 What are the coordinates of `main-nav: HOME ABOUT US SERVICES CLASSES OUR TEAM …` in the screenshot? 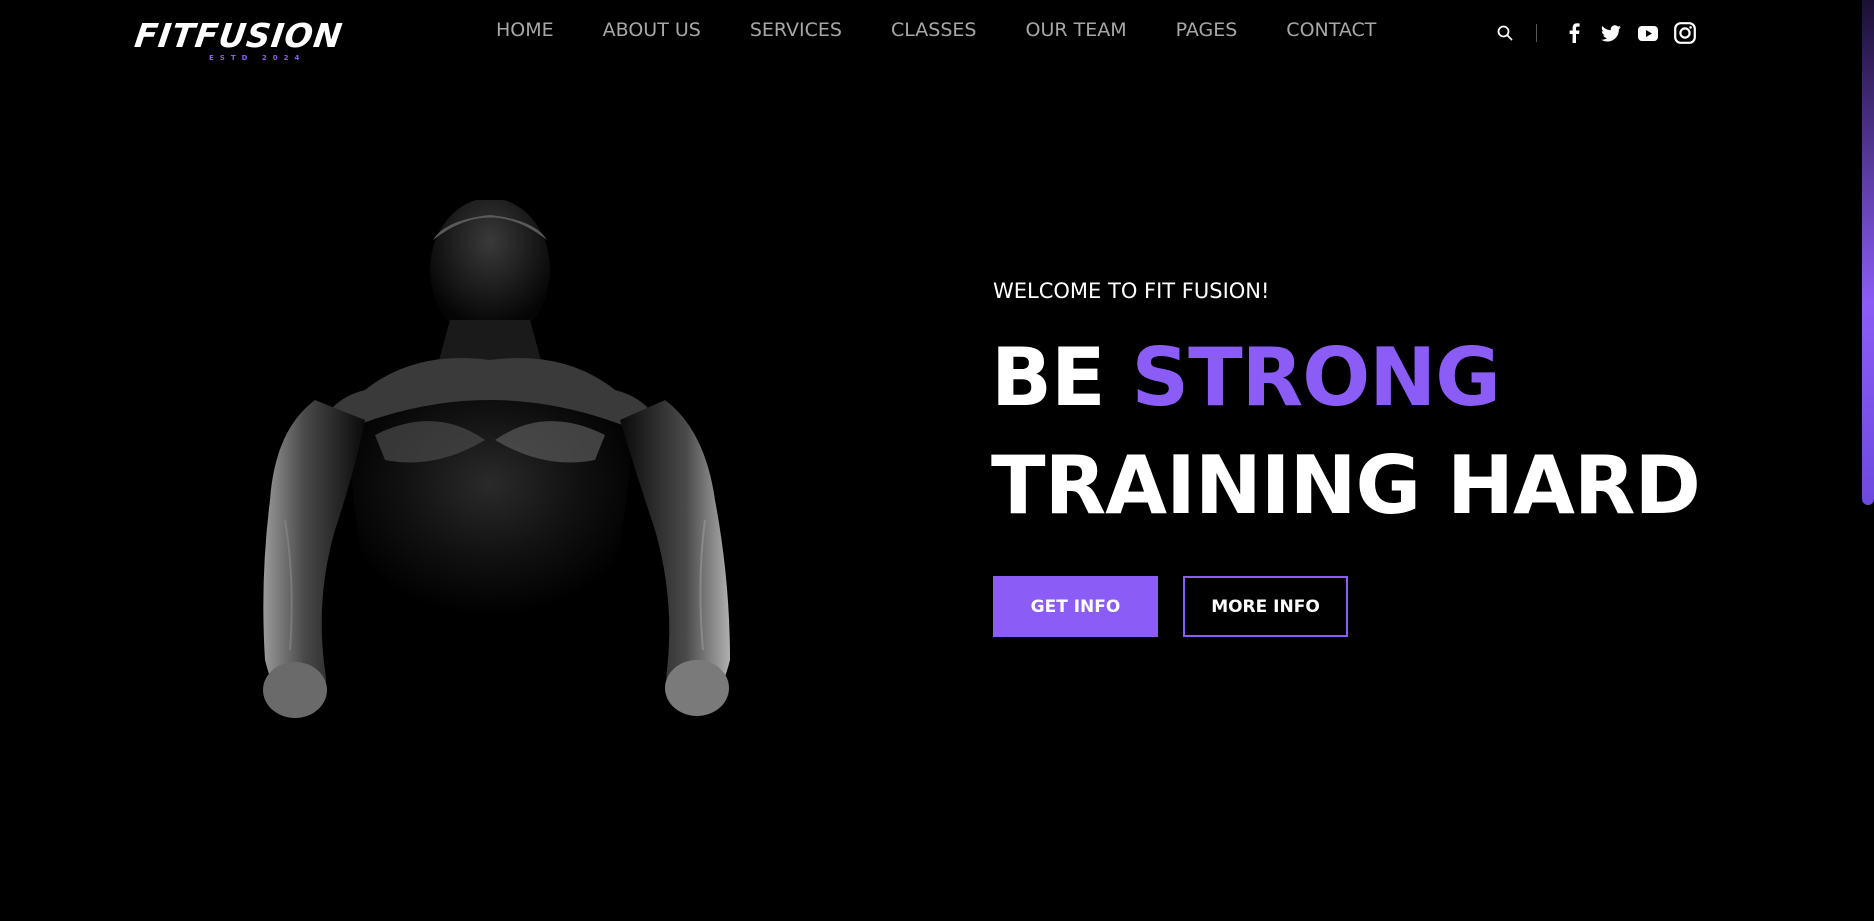 It's located at (936, 30).